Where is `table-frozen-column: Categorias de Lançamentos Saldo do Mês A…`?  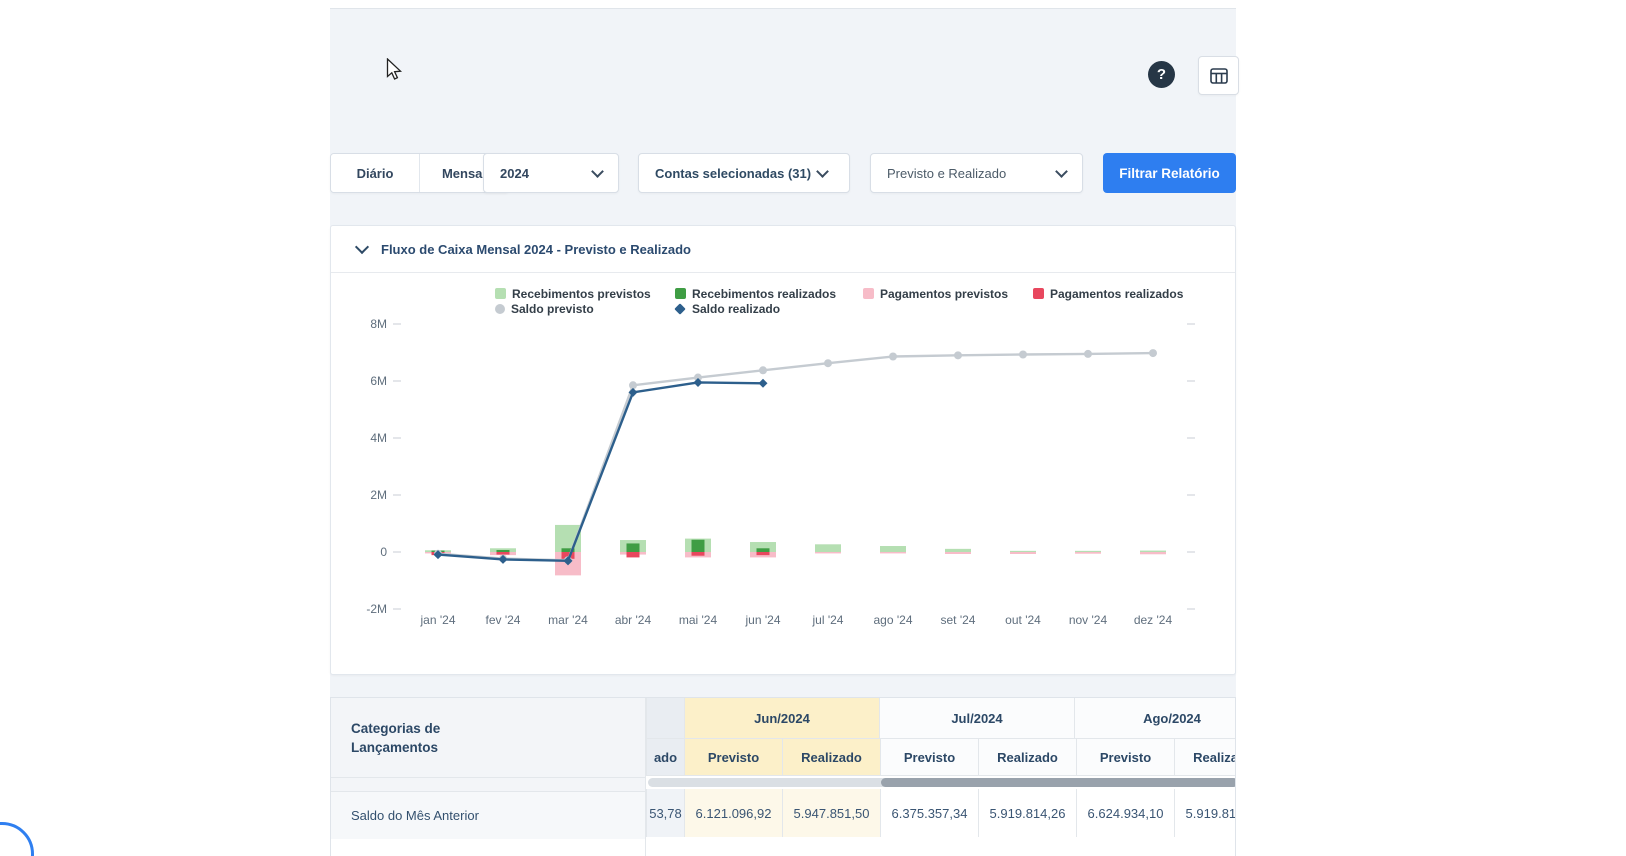 table-frozen-column: Categorias de Lançamentos Saldo do Mês A… is located at coordinates (488, 777).